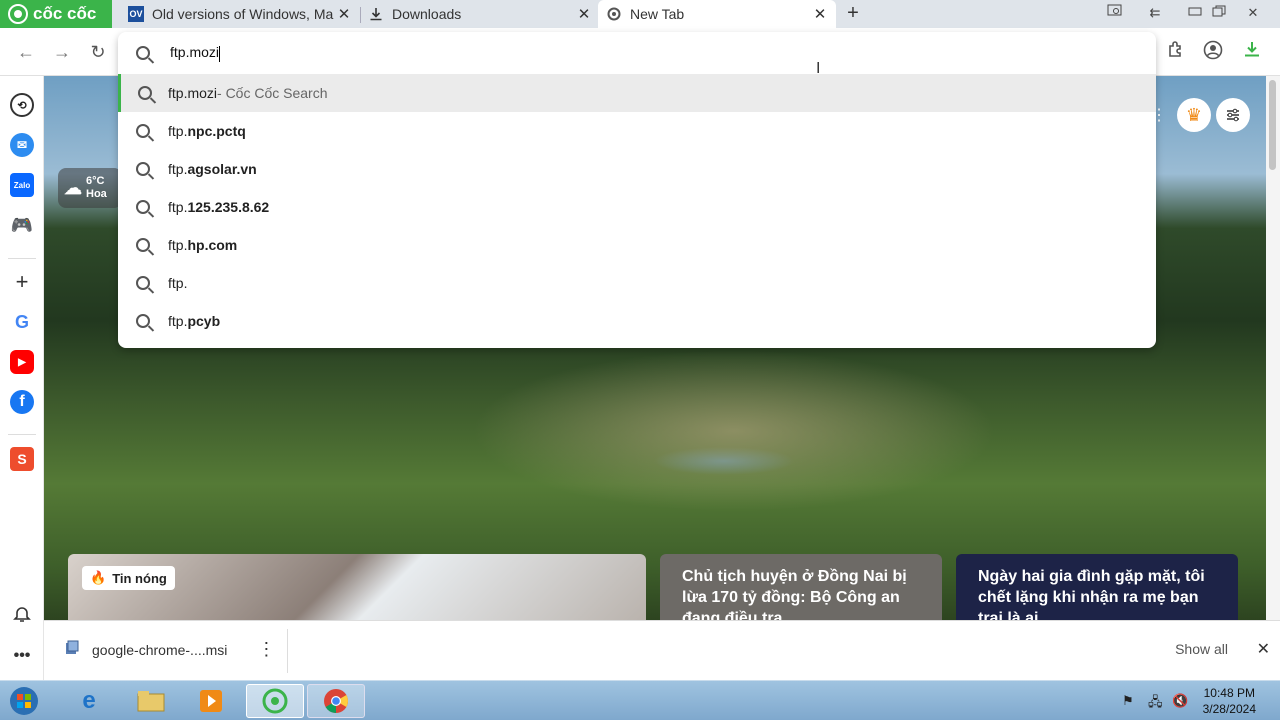 This screenshot has width=1280, height=720. What do you see at coordinates (637, 131) in the screenshot?
I see `suggestion-item: ftp. npc.pctq` at bounding box center [637, 131].